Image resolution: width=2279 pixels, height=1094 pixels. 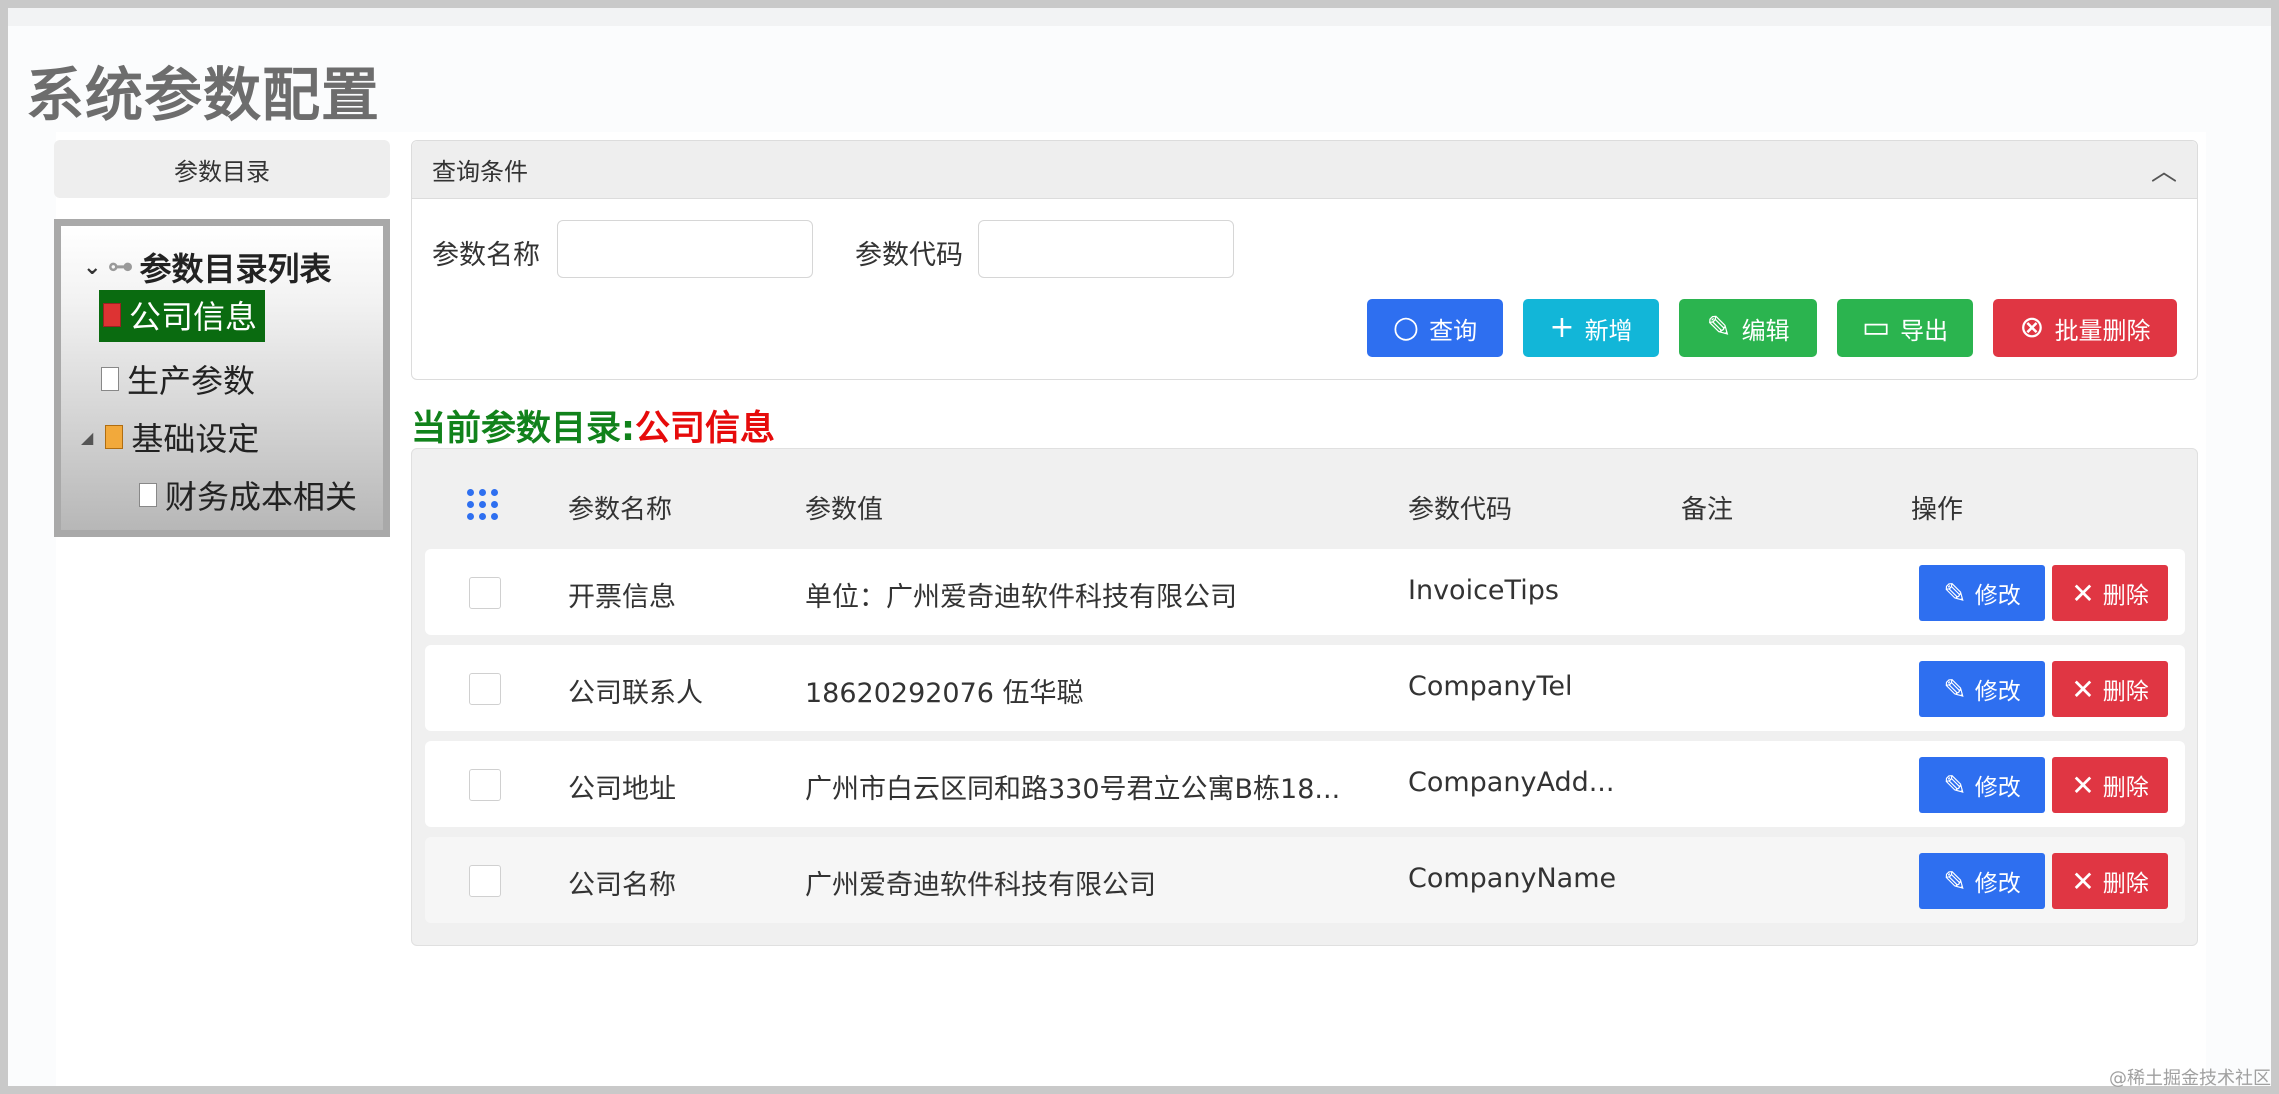 I want to click on tree-root-label: 参数目录列表, so click(x=235, y=269).